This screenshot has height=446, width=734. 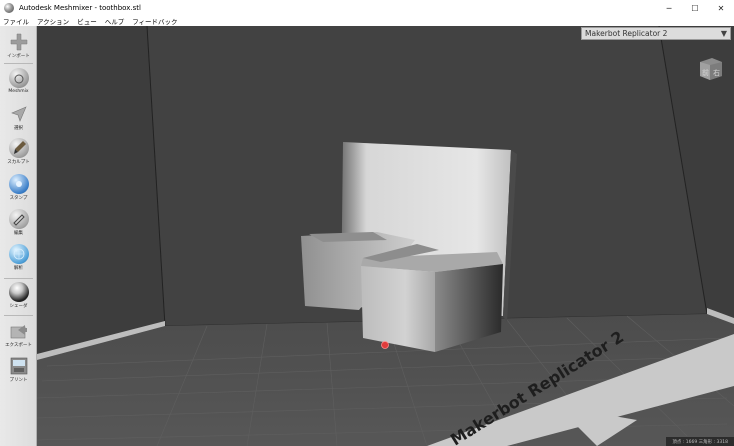 What do you see at coordinates (18, 91) in the screenshot?
I see `tool-meshmix-label: Meshmix` at bounding box center [18, 91].